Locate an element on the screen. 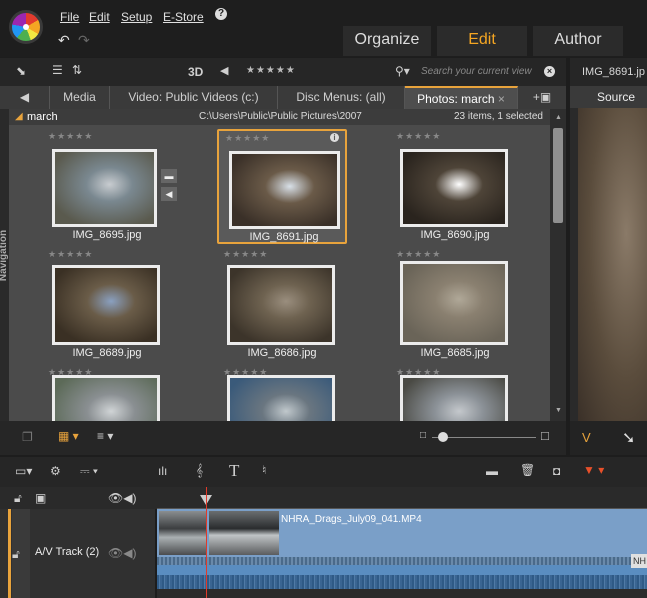  voiceover-icon: ♮ is located at coordinates (264, 470).